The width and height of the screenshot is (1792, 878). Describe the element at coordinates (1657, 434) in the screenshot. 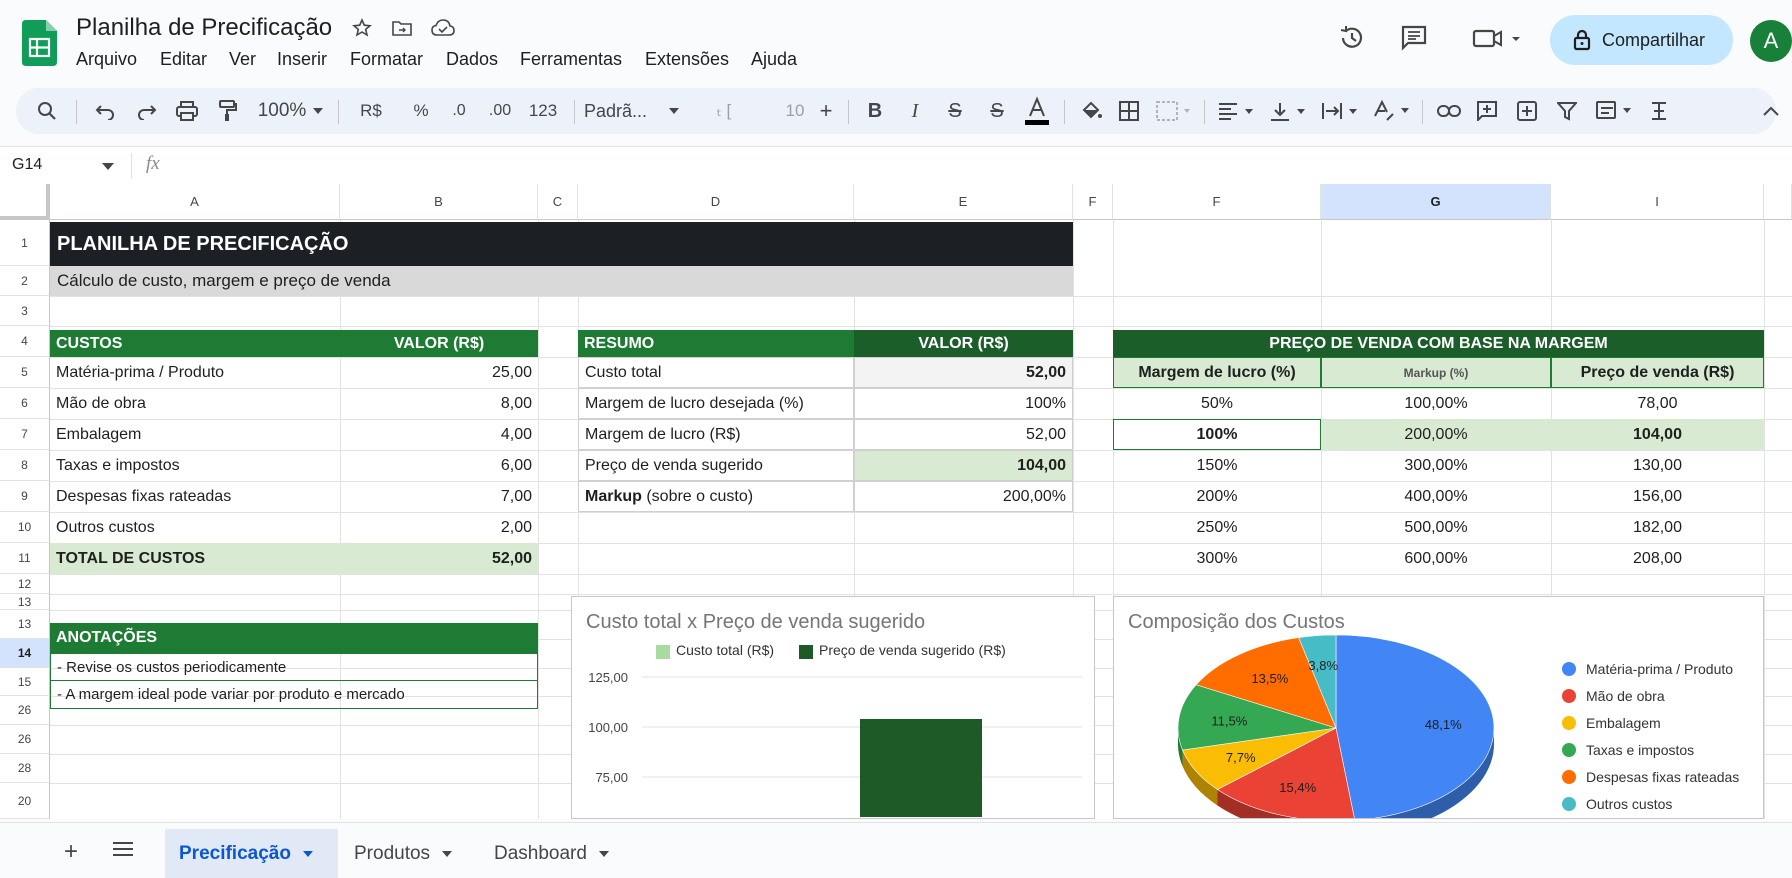

I see `margin-row-price-selected: 104,00` at that location.